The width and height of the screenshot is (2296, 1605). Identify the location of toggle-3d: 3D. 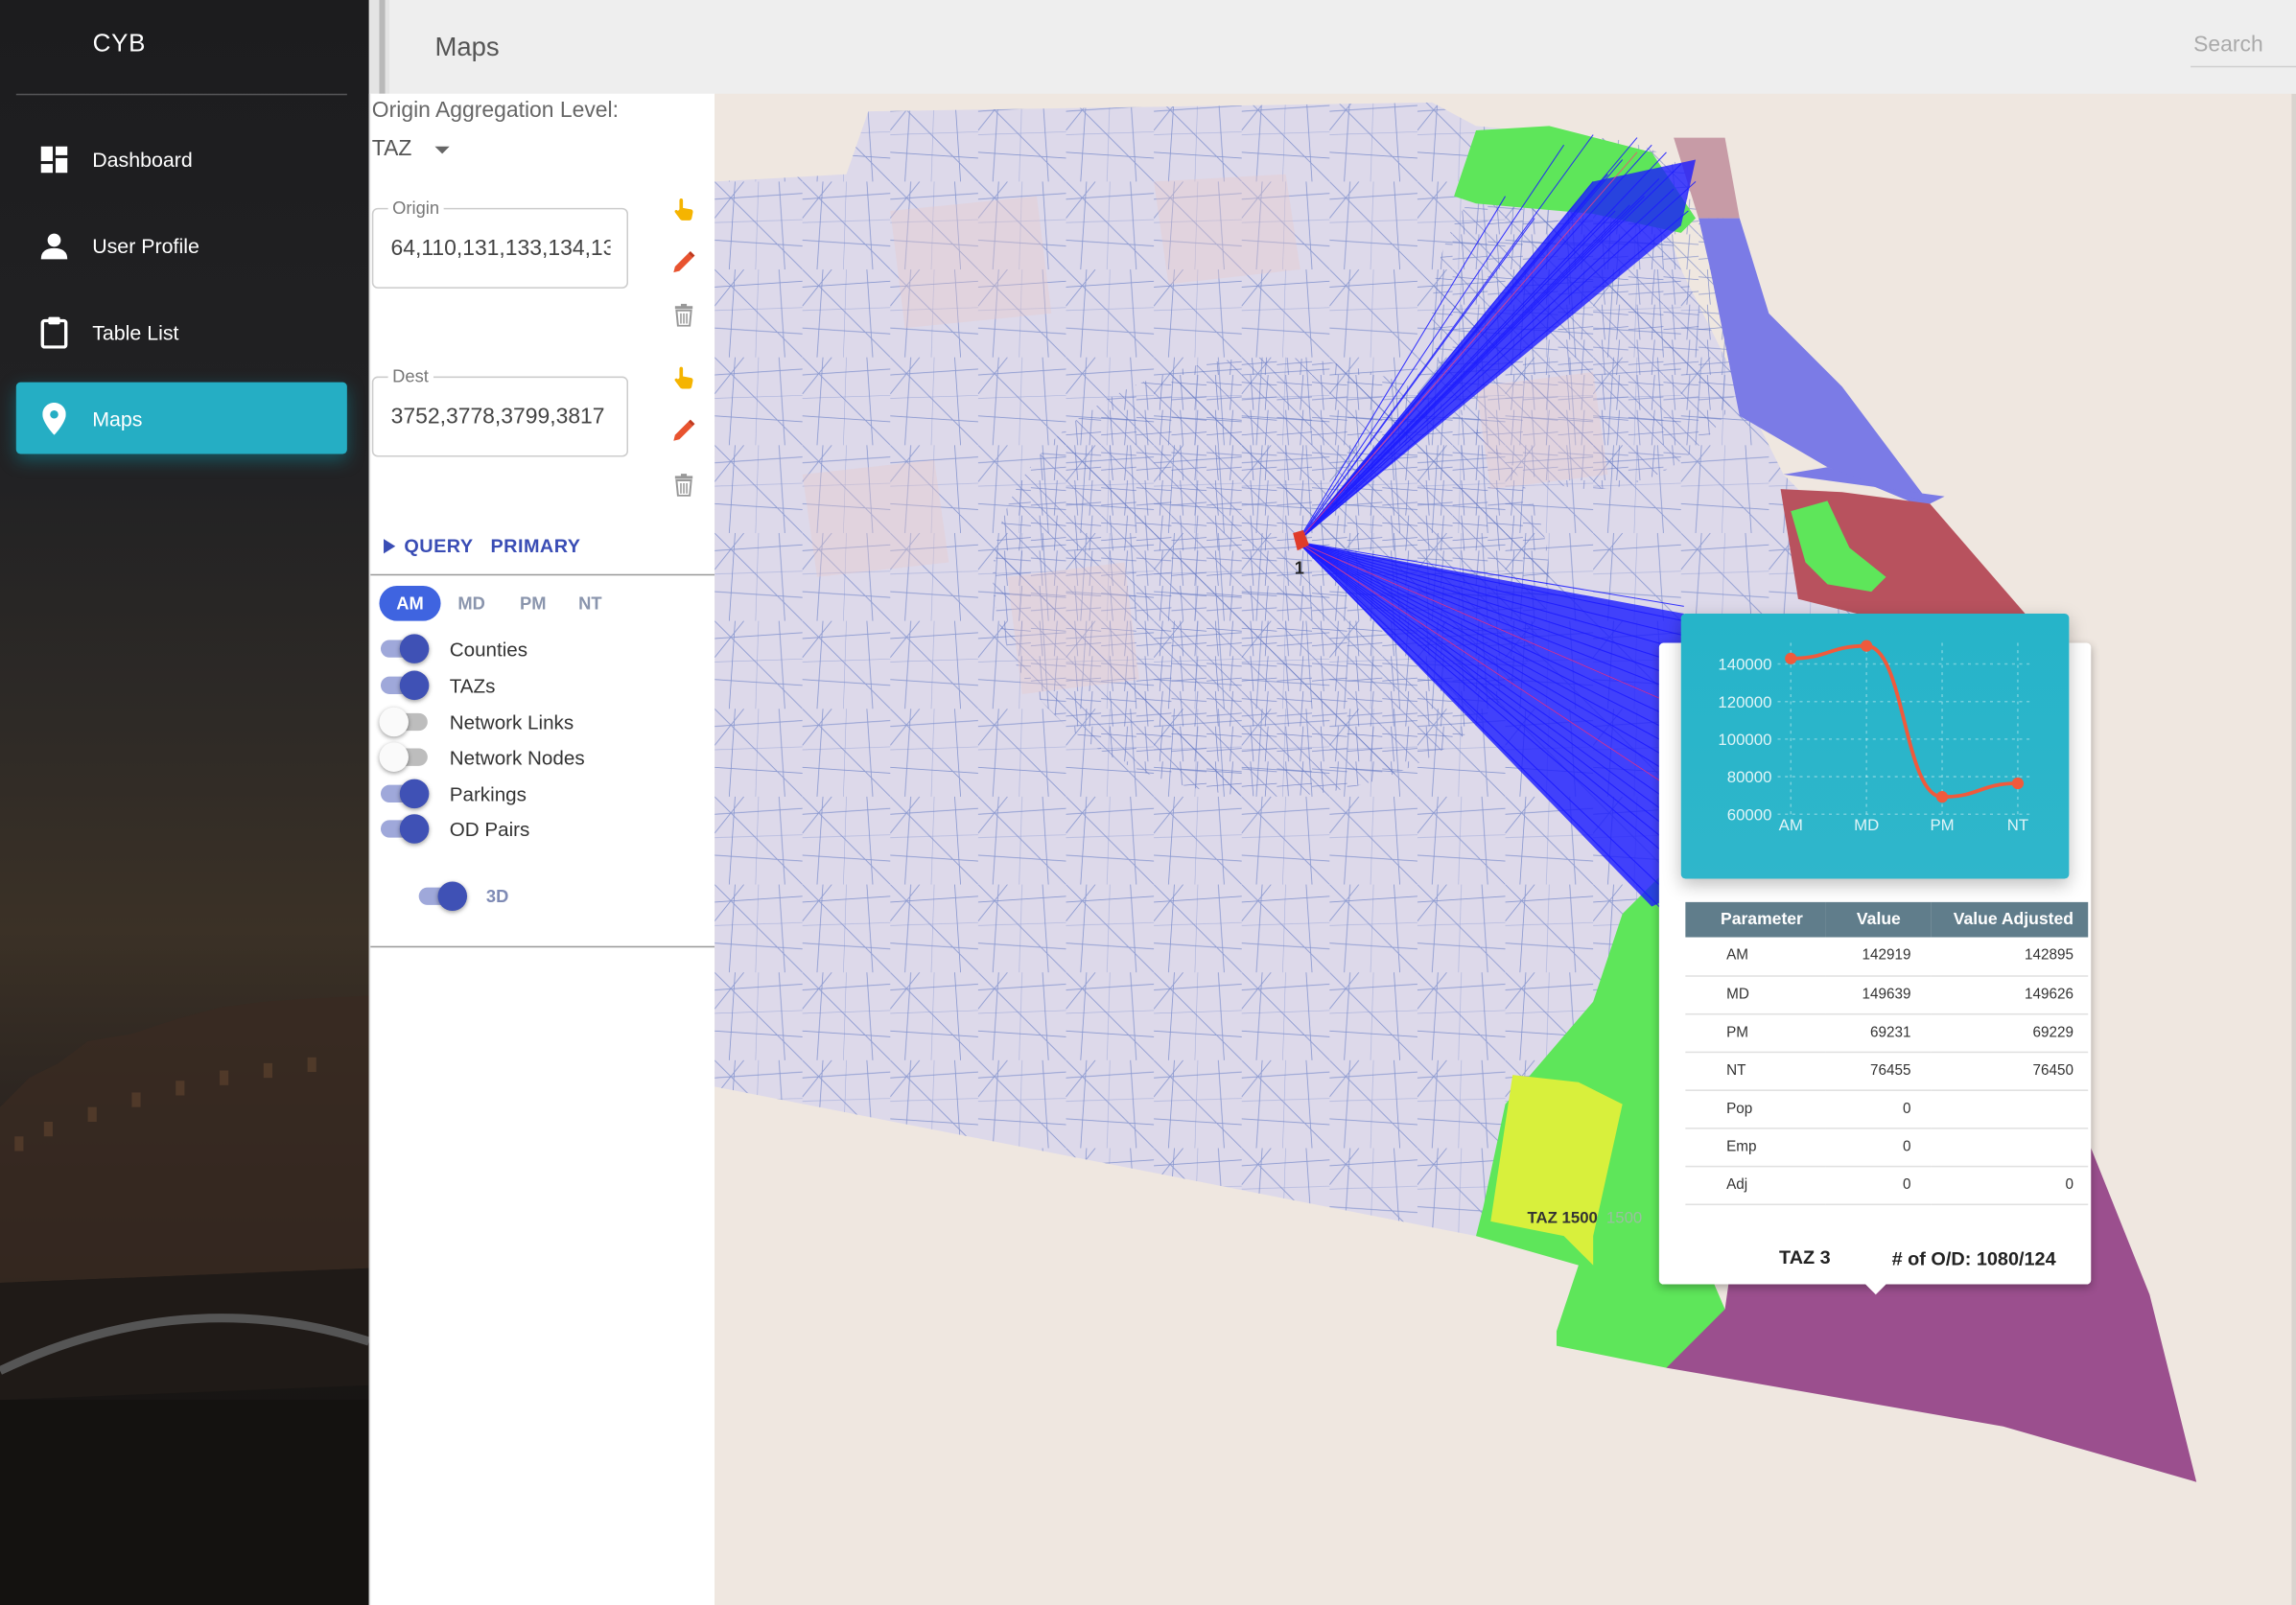
(462, 896).